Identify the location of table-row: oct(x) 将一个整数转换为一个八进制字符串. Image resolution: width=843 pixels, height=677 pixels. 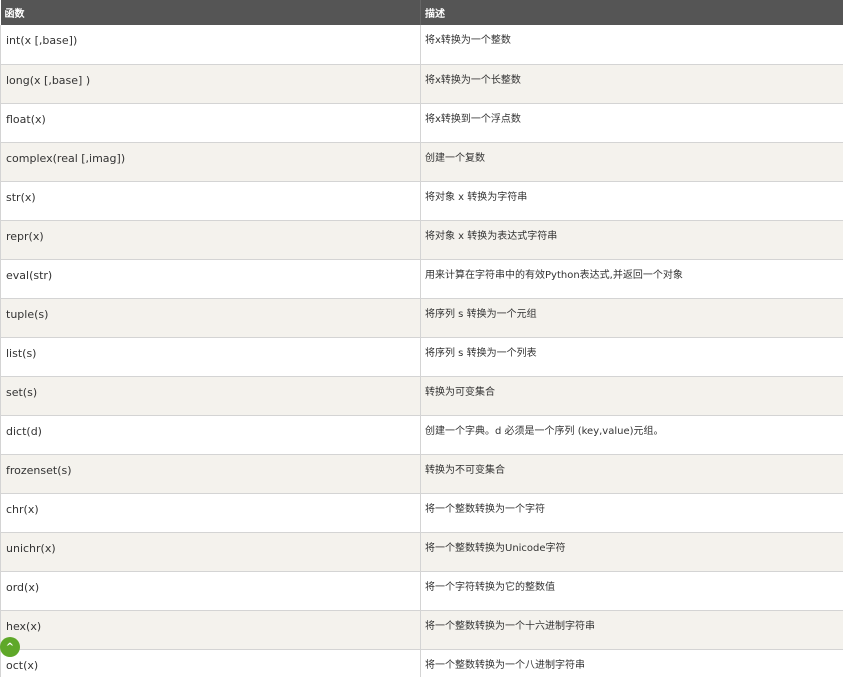
(421, 663).